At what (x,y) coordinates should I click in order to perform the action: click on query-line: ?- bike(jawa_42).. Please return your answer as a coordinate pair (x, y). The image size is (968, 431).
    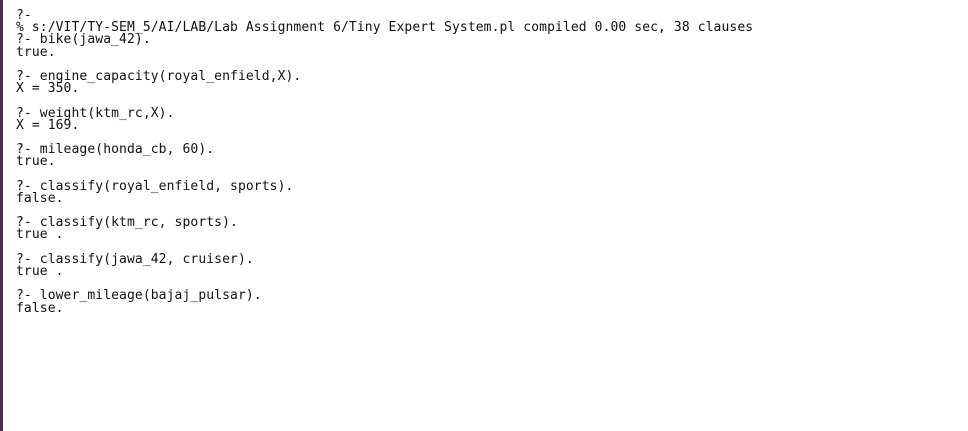
    Looking at the image, I should click on (83, 40).